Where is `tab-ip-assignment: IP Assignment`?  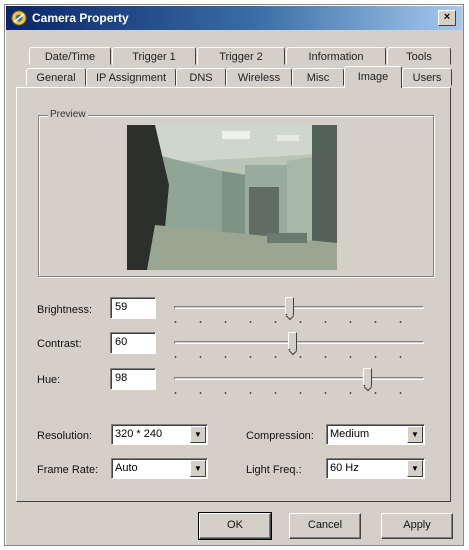 tab-ip-assignment: IP Assignment is located at coordinates (131, 77).